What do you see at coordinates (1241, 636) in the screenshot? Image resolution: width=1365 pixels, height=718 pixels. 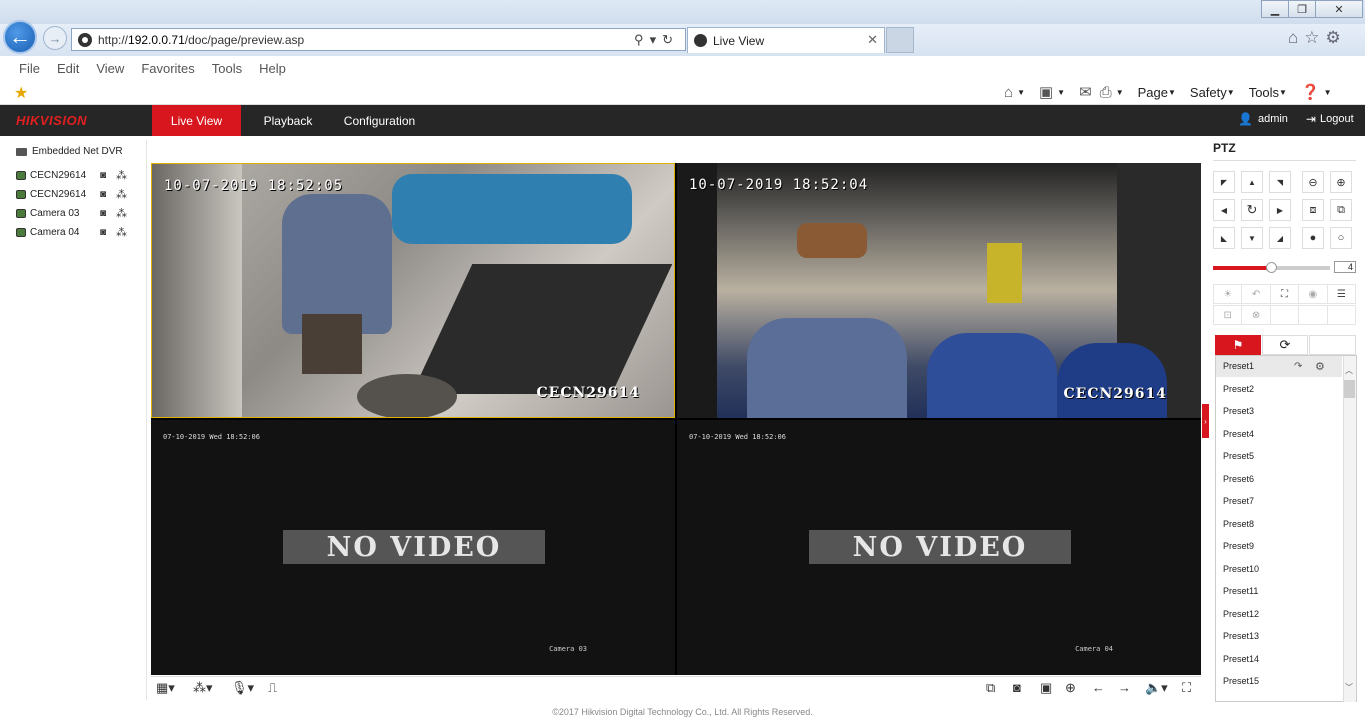 I see `preset-item: Preset13` at bounding box center [1241, 636].